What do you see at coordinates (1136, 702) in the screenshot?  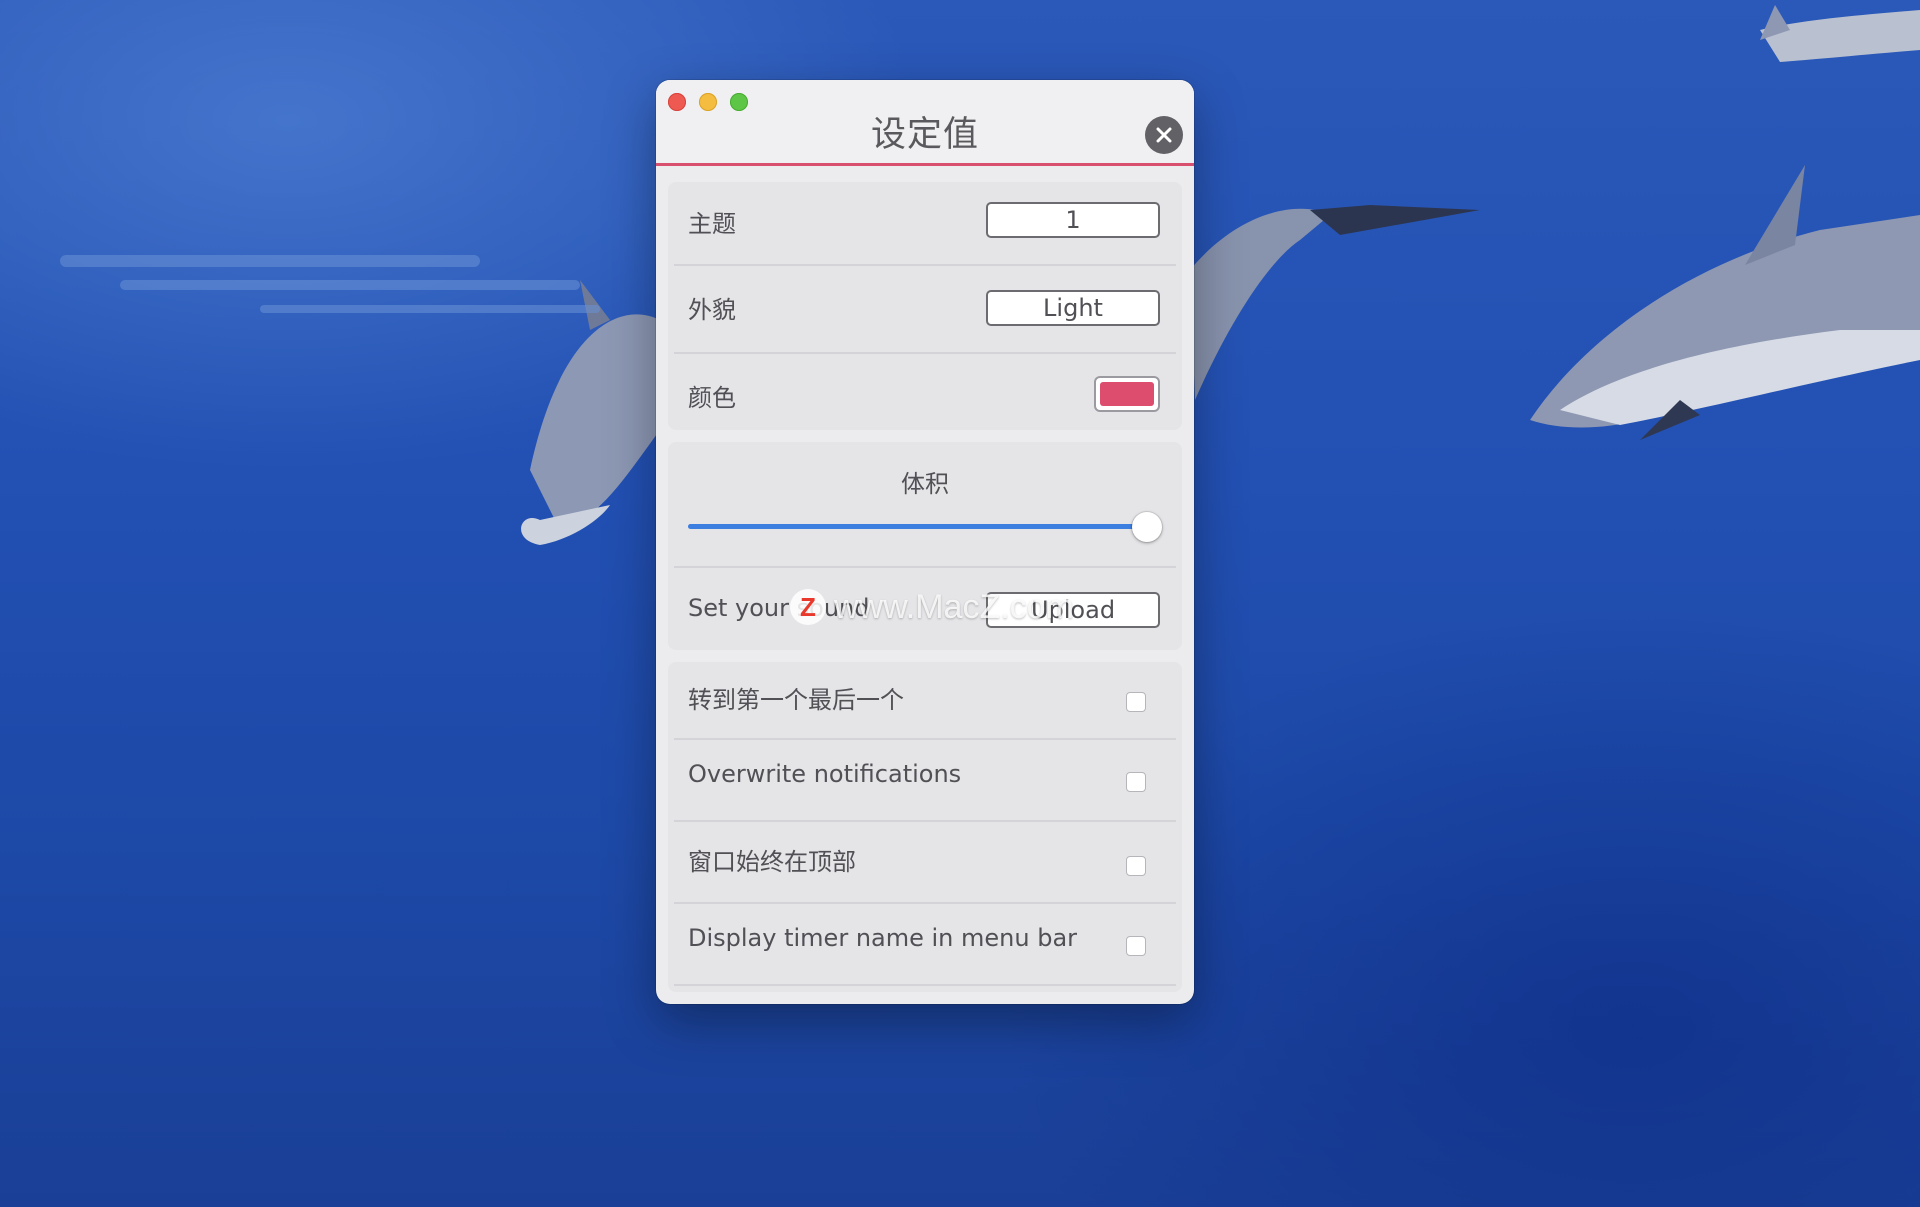 I see `go-to-first-last-checkbox` at bounding box center [1136, 702].